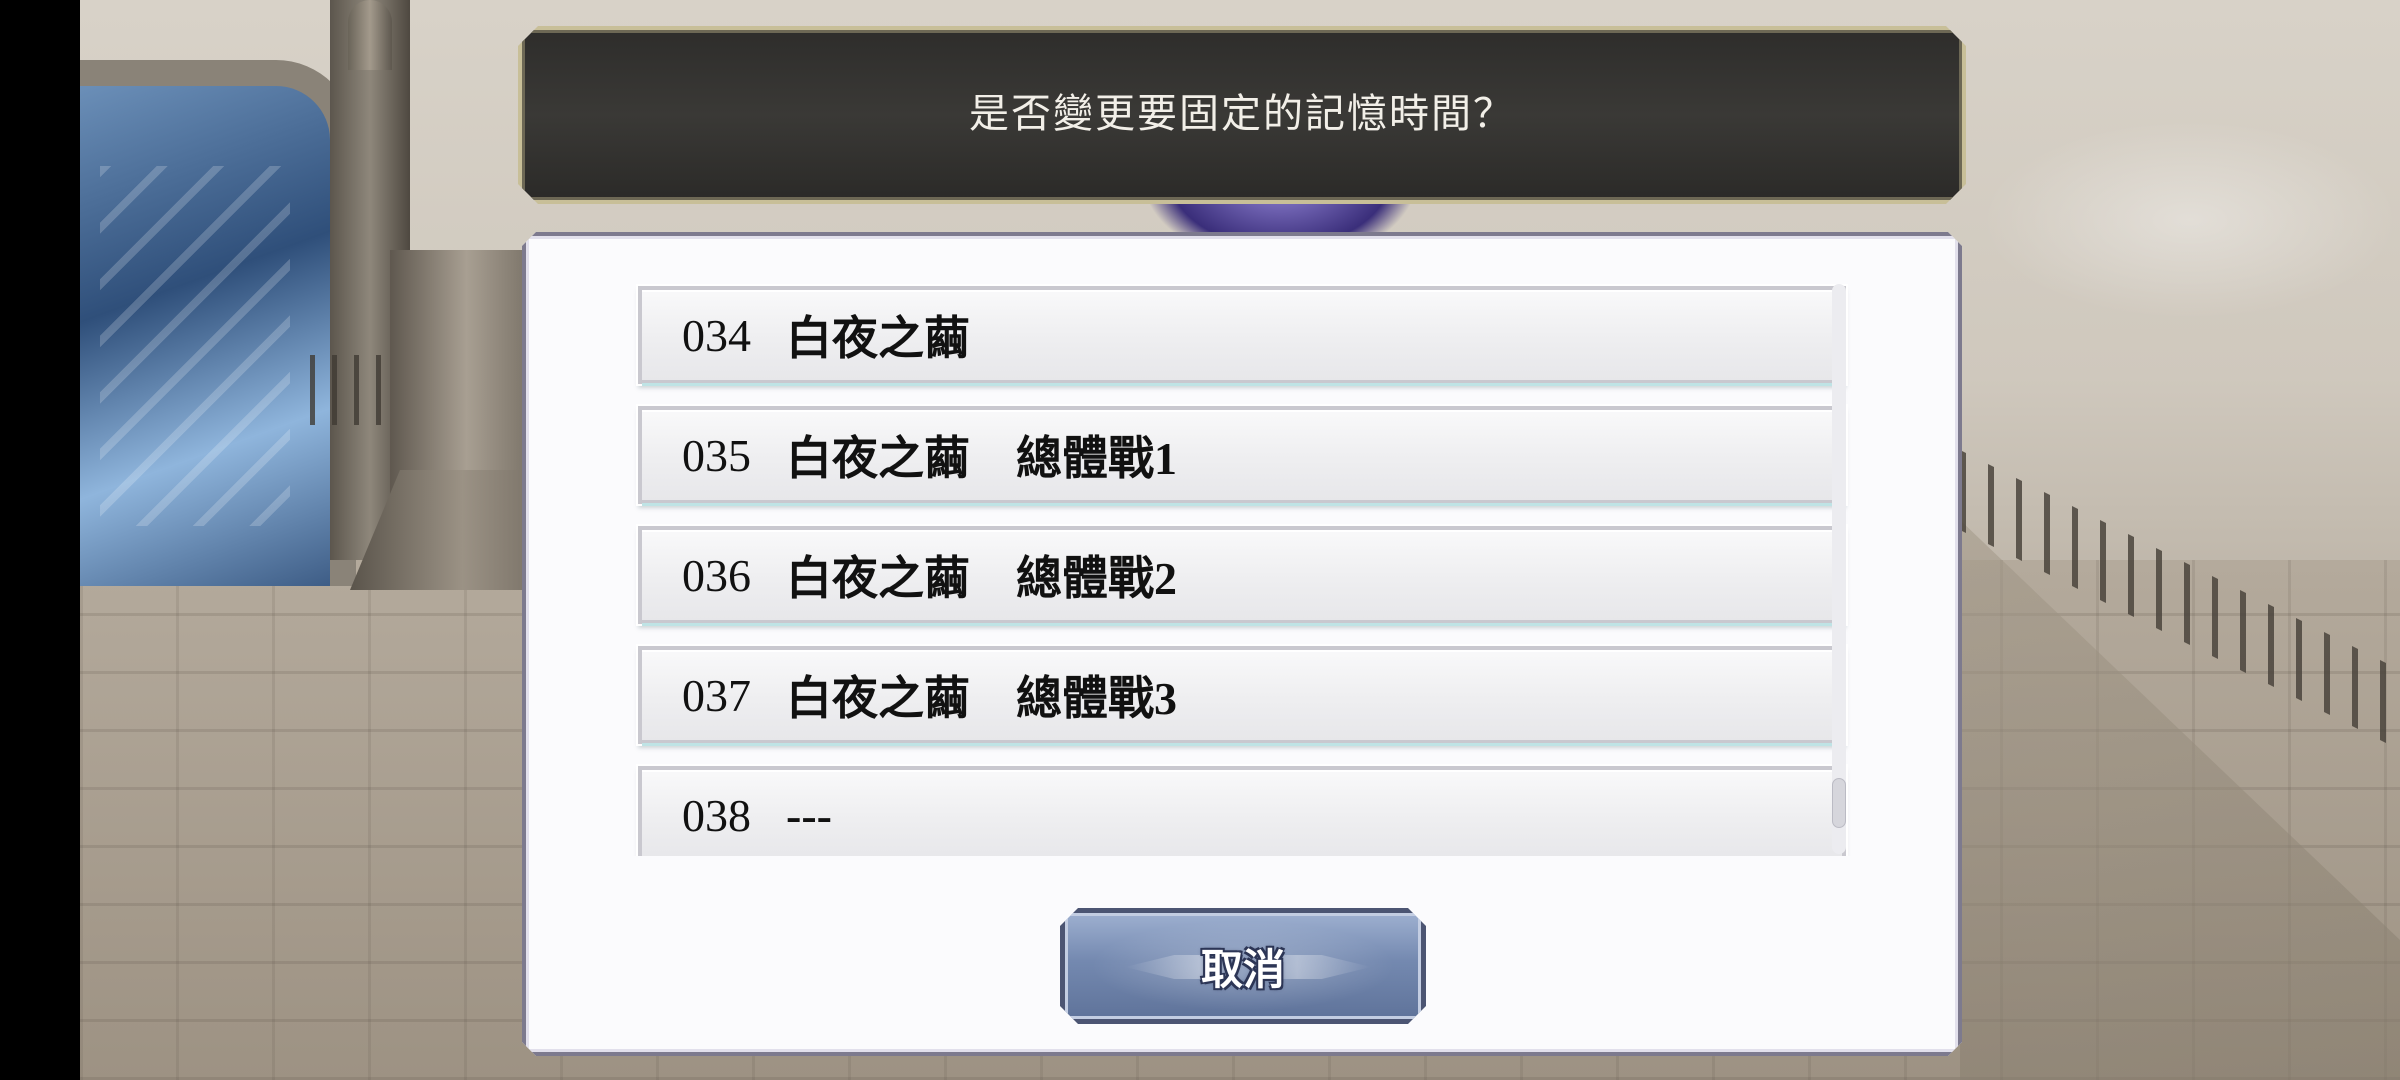 This screenshot has width=2400, height=1080. What do you see at coordinates (1839, 803) in the screenshot?
I see `scrollbar-thumb` at bounding box center [1839, 803].